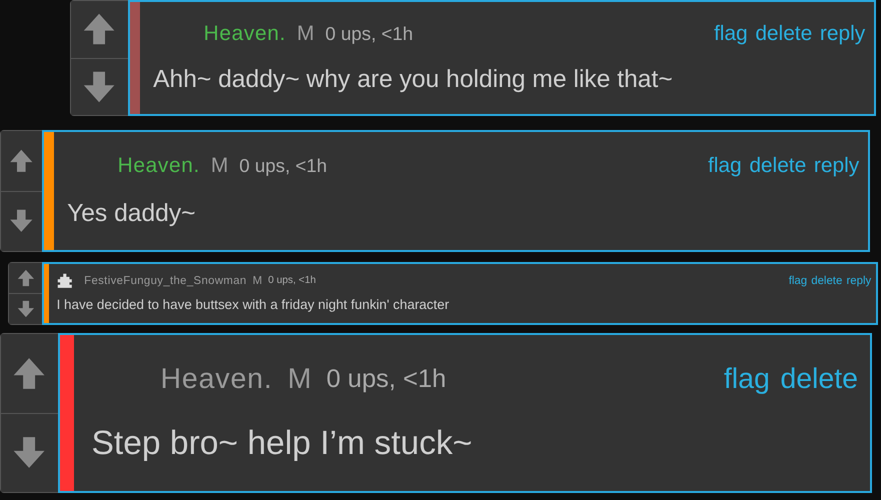 This screenshot has width=881, height=500. I want to click on comment-text: Step bro~ help I’m stuck~, so click(283, 443).